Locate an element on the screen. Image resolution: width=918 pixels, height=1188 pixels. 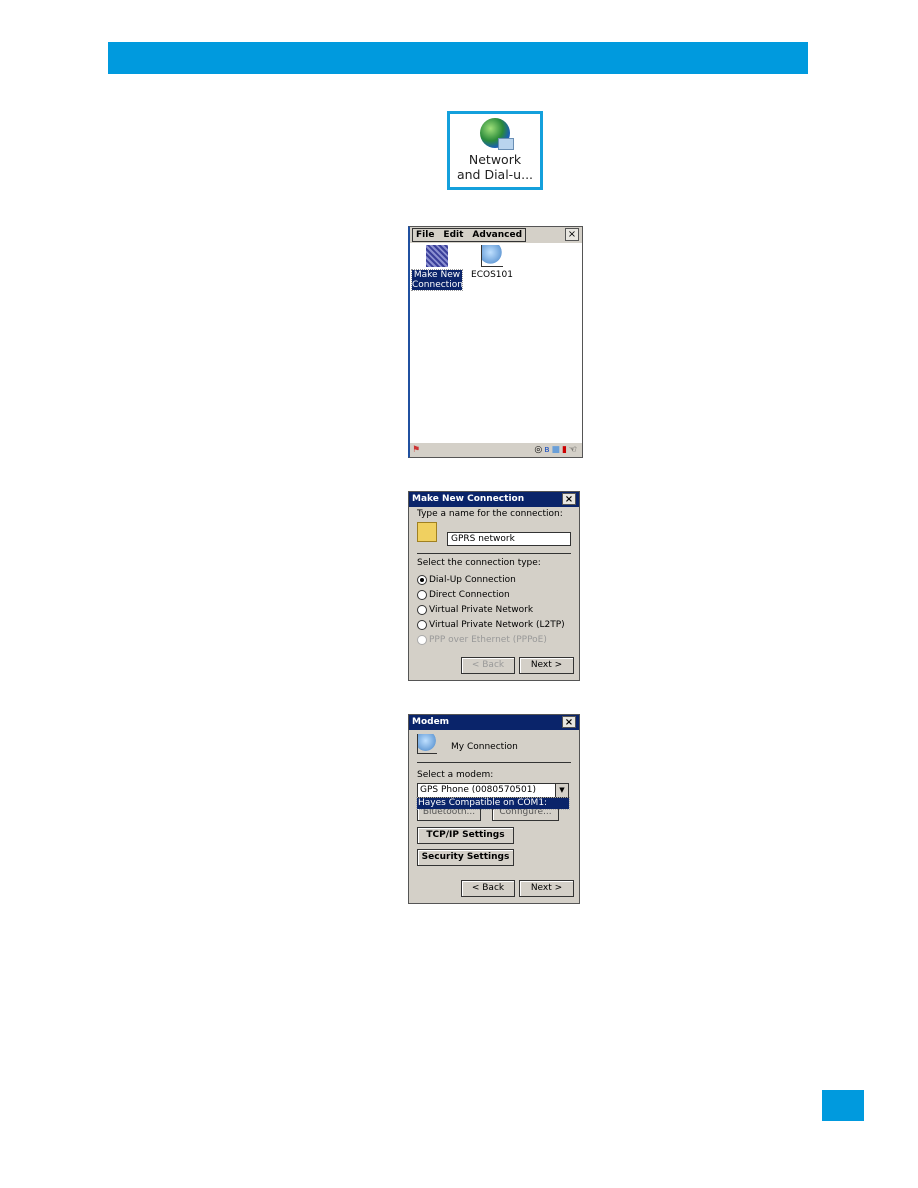
clock-icon: ◎ is located at coordinates (539, 450).